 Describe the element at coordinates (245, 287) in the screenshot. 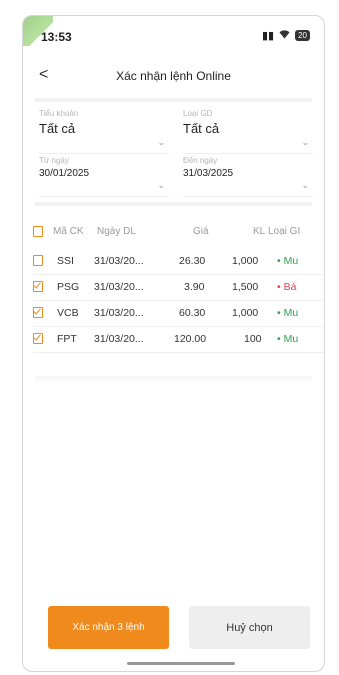

I see `row-qty: 1,500` at that location.